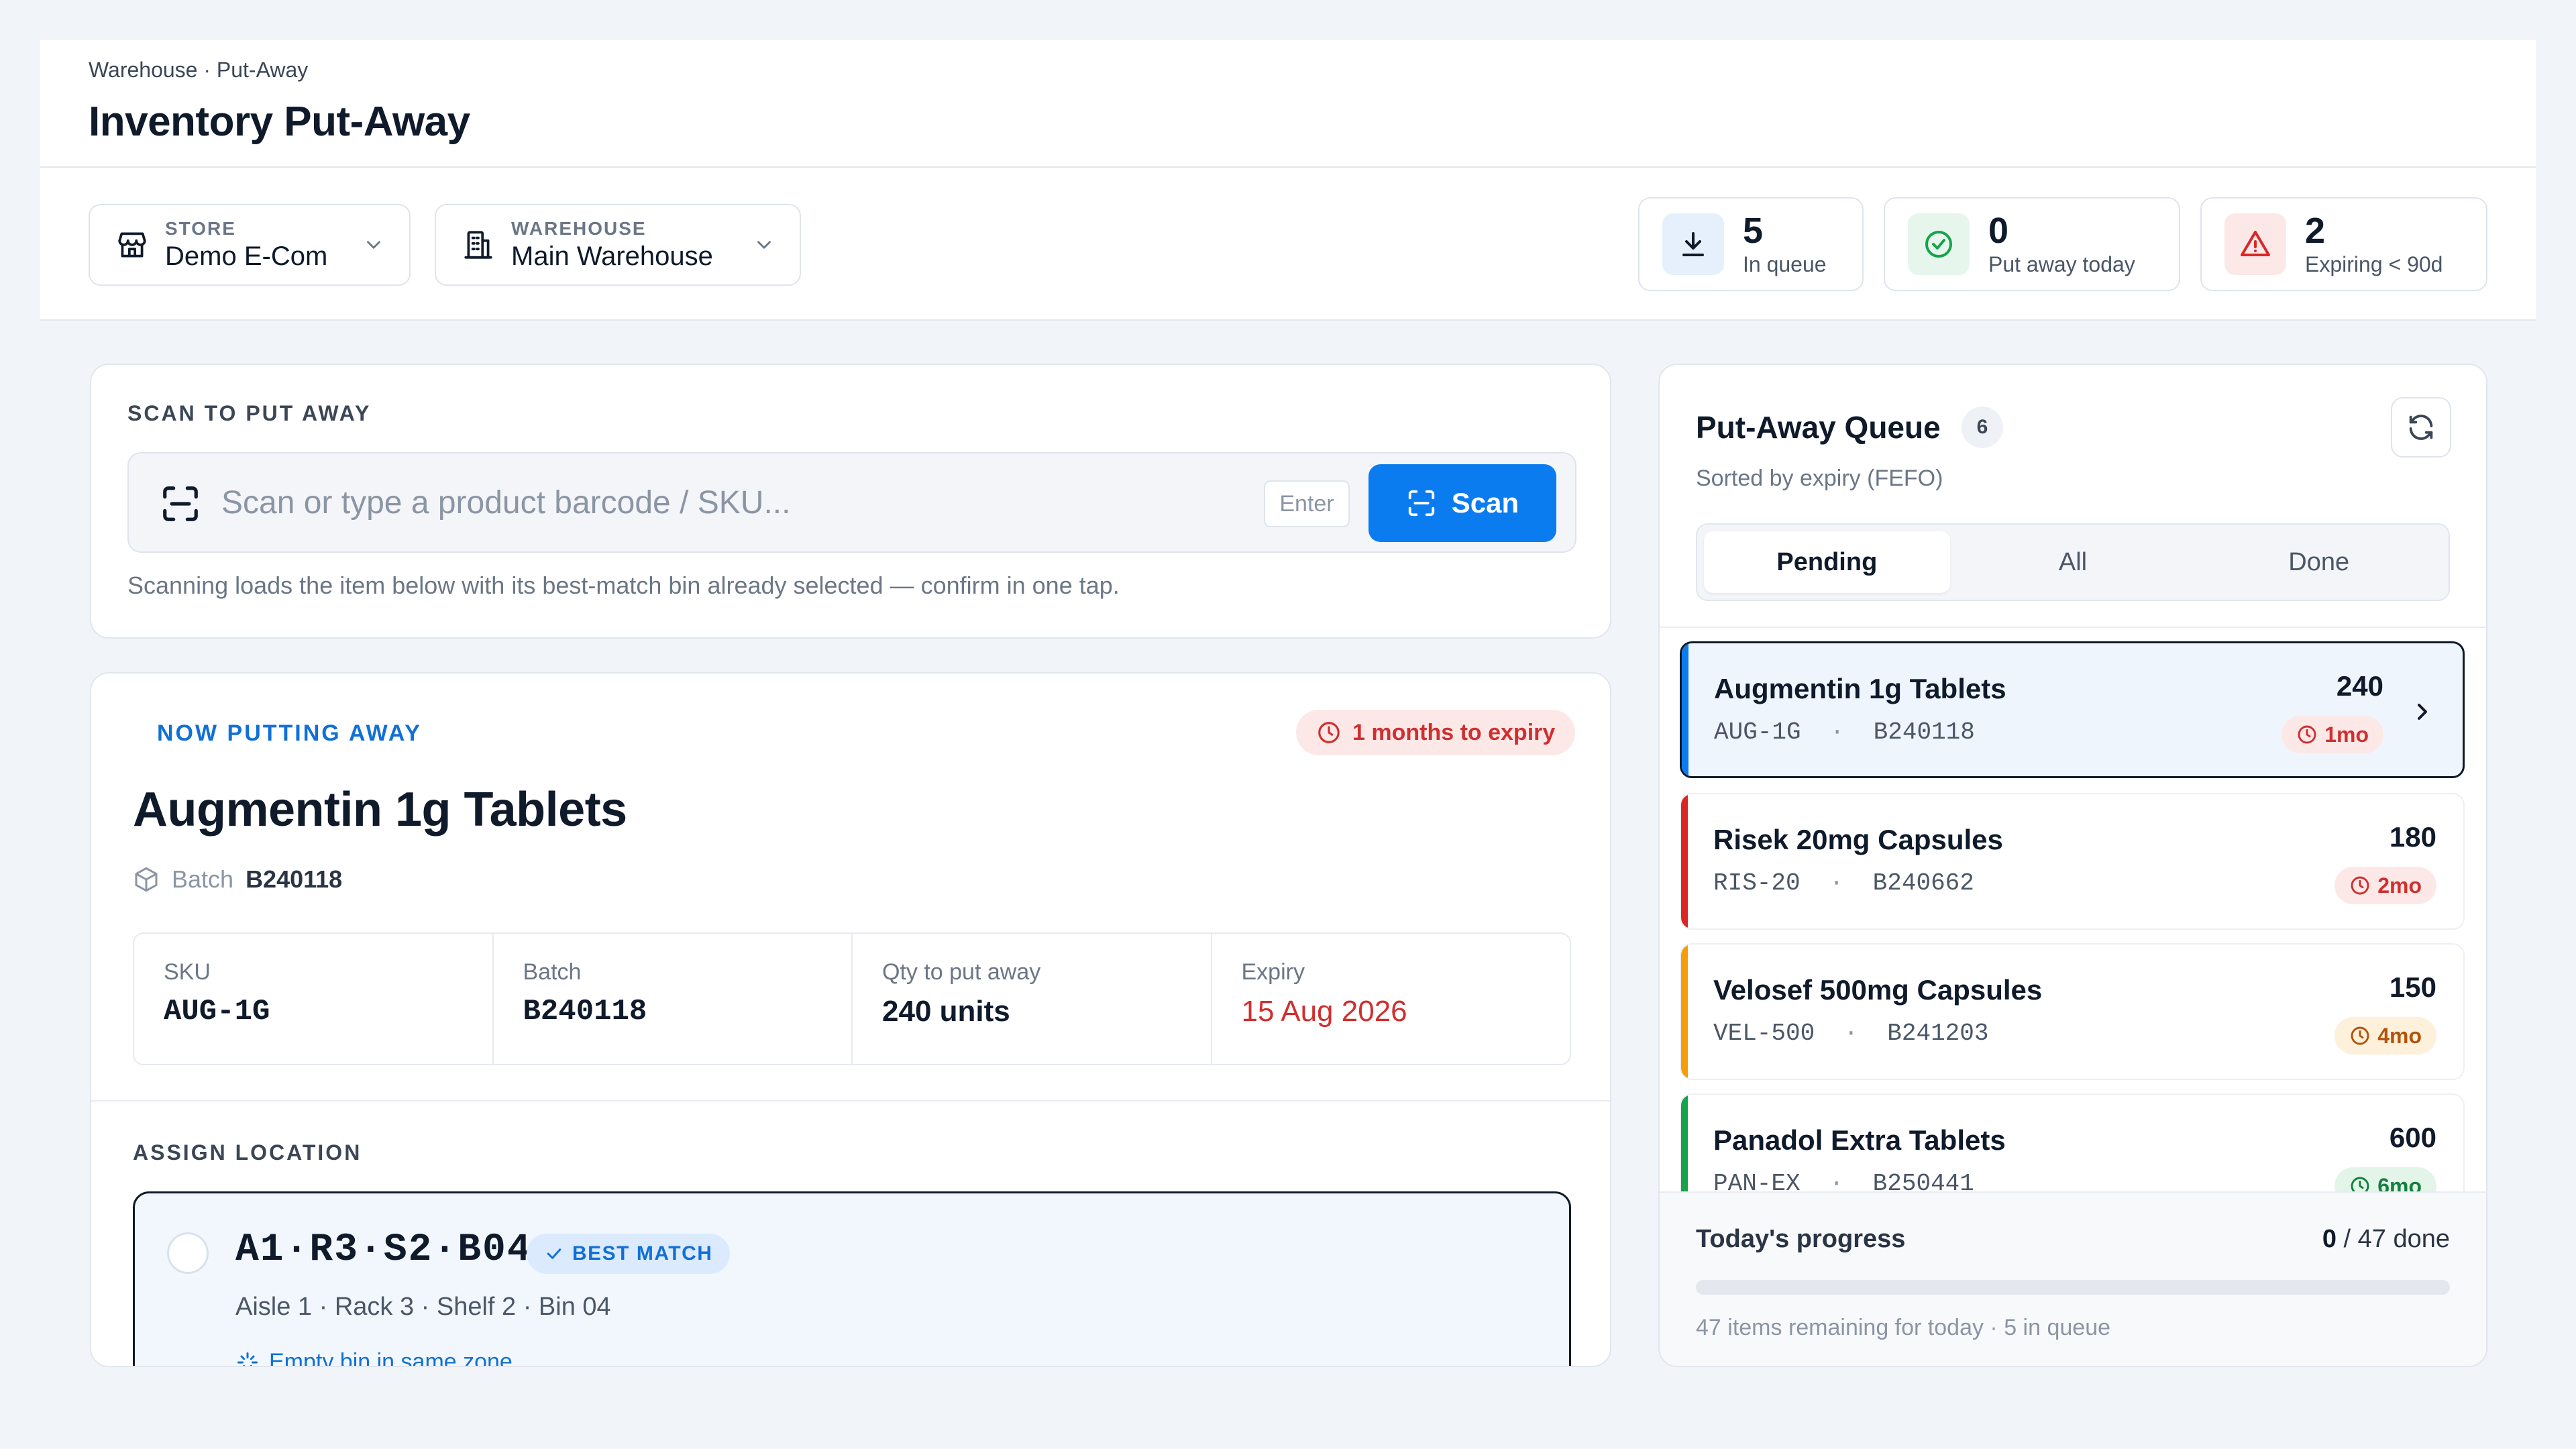 Image resolution: width=2576 pixels, height=1449 pixels. What do you see at coordinates (2073, 562) in the screenshot?
I see `tab-all: All` at bounding box center [2073, 562].